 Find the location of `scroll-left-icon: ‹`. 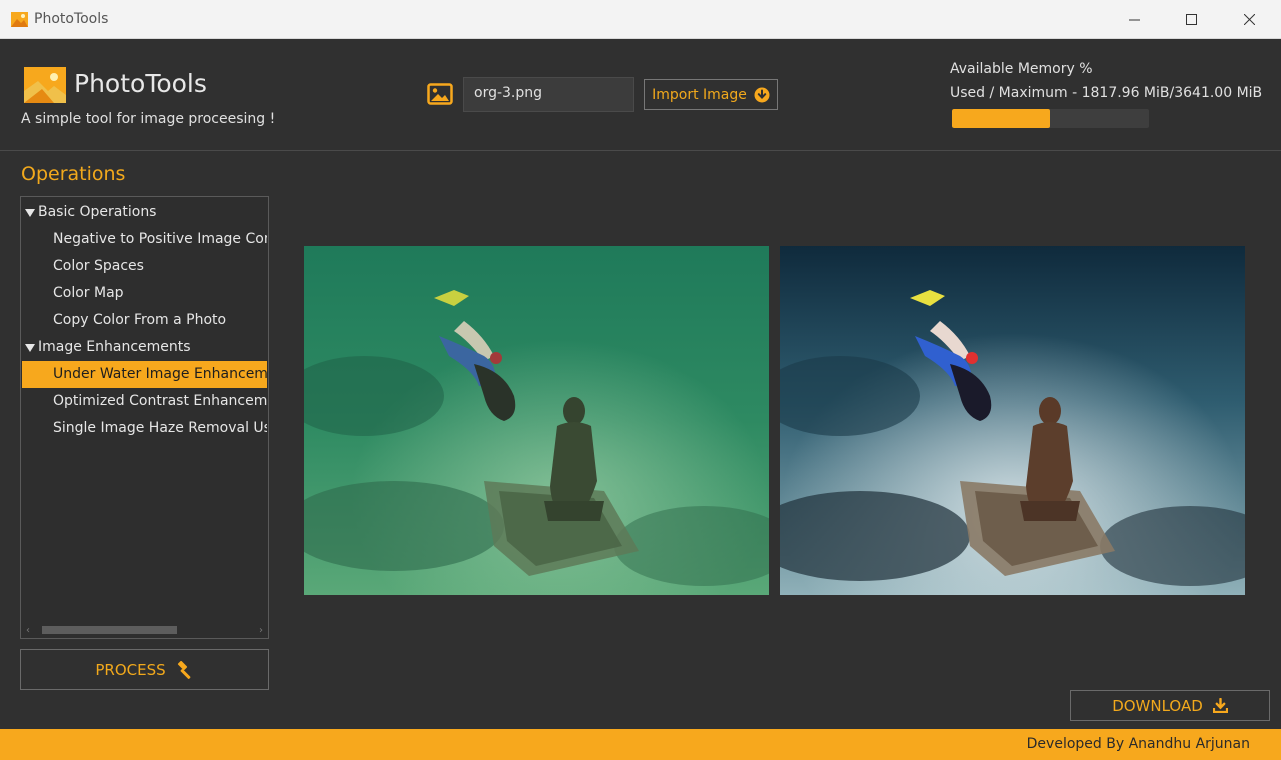

scroll-left-icon: ‹ is located at coordinates (28, 630).